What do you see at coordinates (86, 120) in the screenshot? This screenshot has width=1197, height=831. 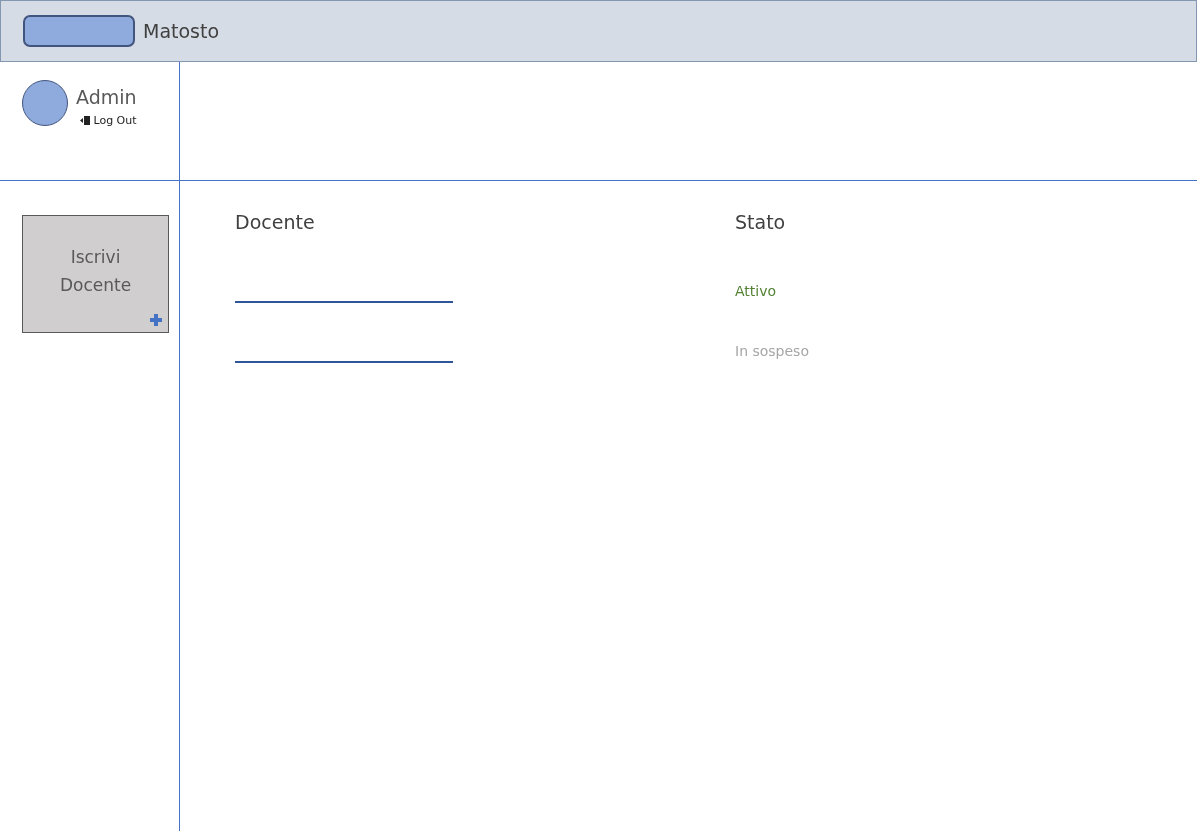 I see `exit-icon` at bounding box center [86, 120].